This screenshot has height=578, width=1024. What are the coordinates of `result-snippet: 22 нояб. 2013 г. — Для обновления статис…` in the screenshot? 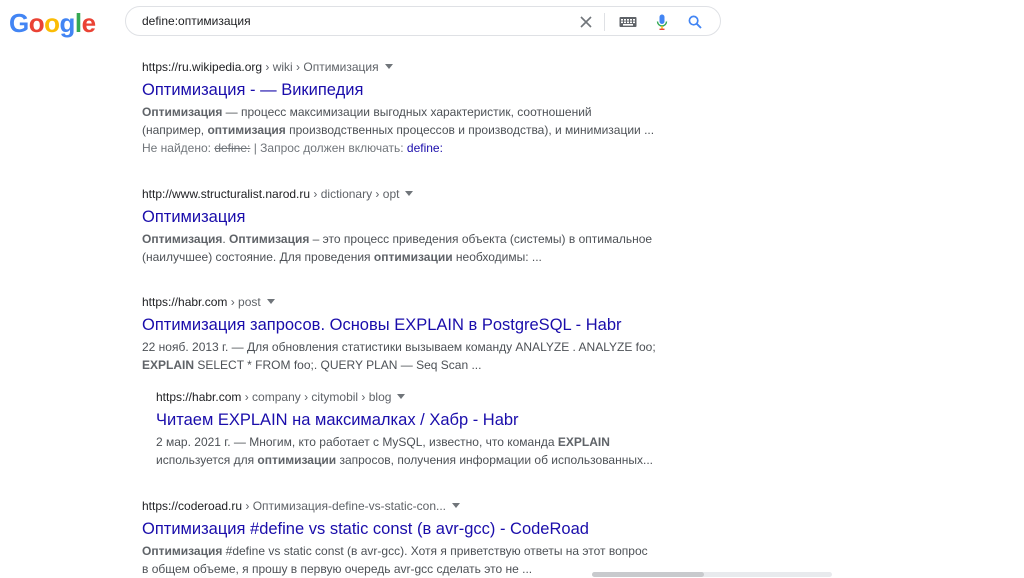 It's located at (407, 356).